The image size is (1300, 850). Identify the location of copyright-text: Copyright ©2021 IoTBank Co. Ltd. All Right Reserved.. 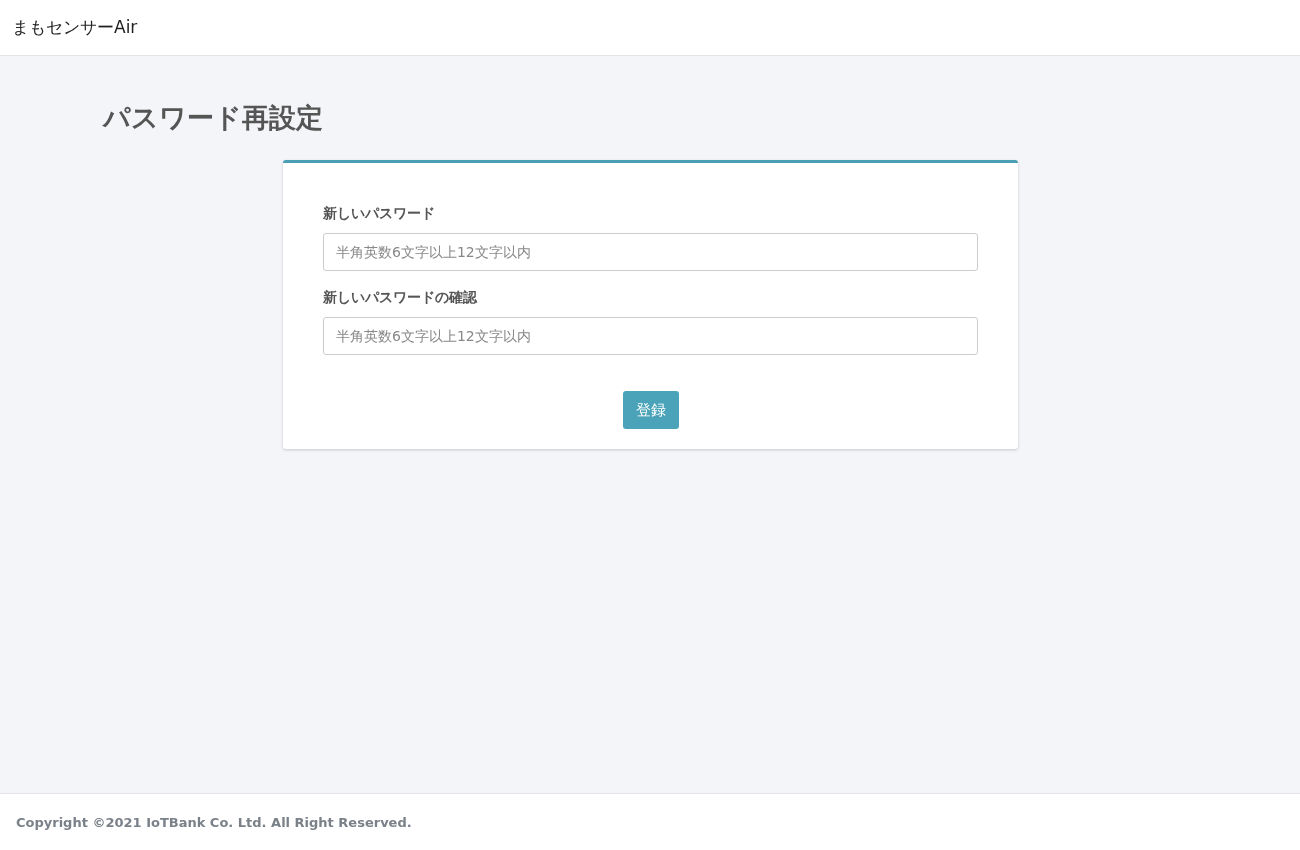
(214, 822).